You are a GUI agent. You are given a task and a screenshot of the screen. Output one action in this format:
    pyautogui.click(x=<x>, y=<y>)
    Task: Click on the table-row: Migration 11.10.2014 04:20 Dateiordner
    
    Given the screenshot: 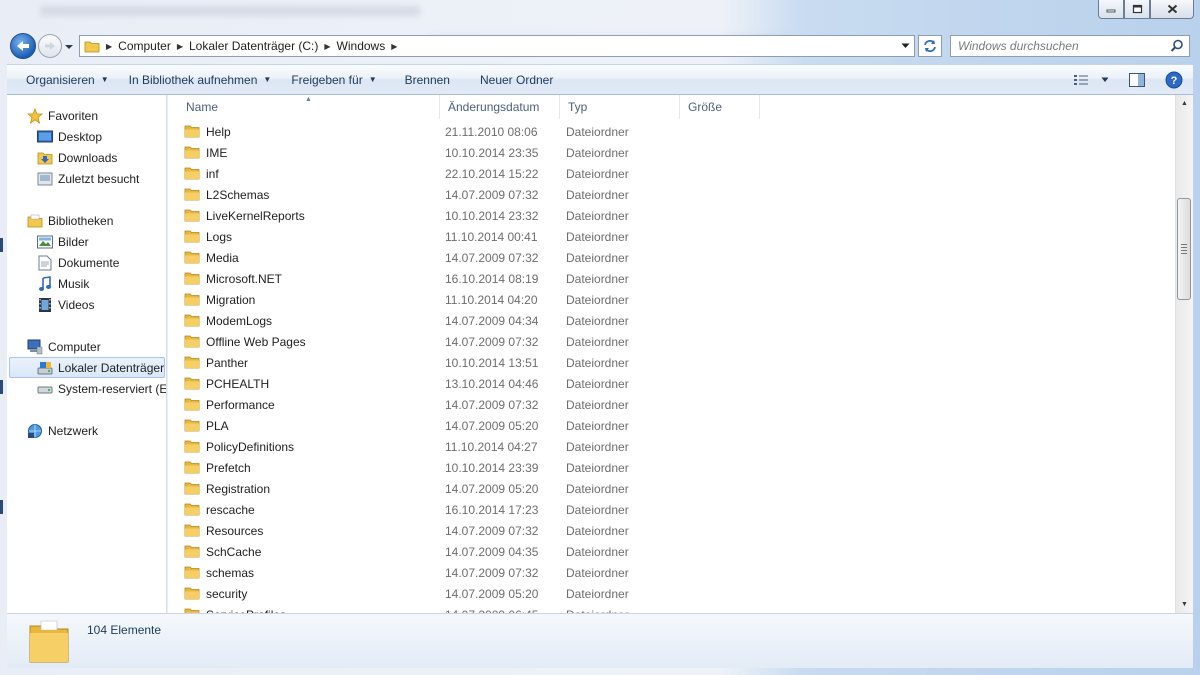 What is the action you would take?
    pyautogui.click(x=473, y=299)
    